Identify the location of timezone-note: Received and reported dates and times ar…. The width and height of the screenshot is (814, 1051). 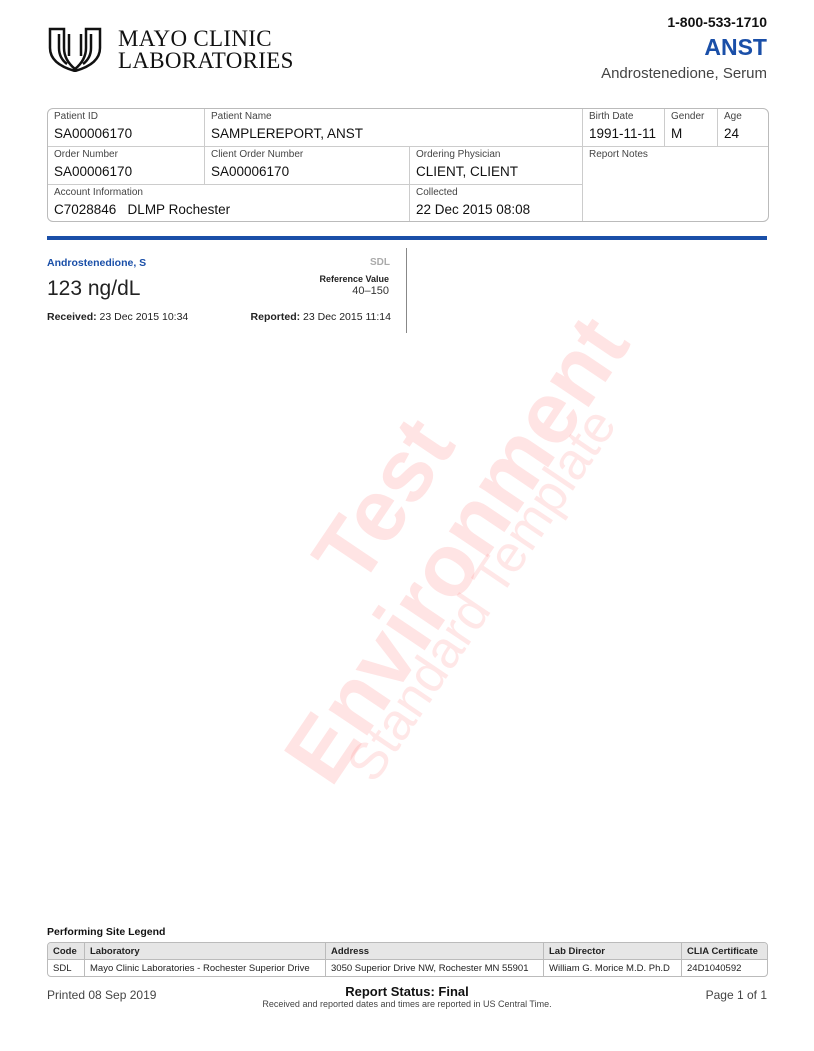
(407, 1004).